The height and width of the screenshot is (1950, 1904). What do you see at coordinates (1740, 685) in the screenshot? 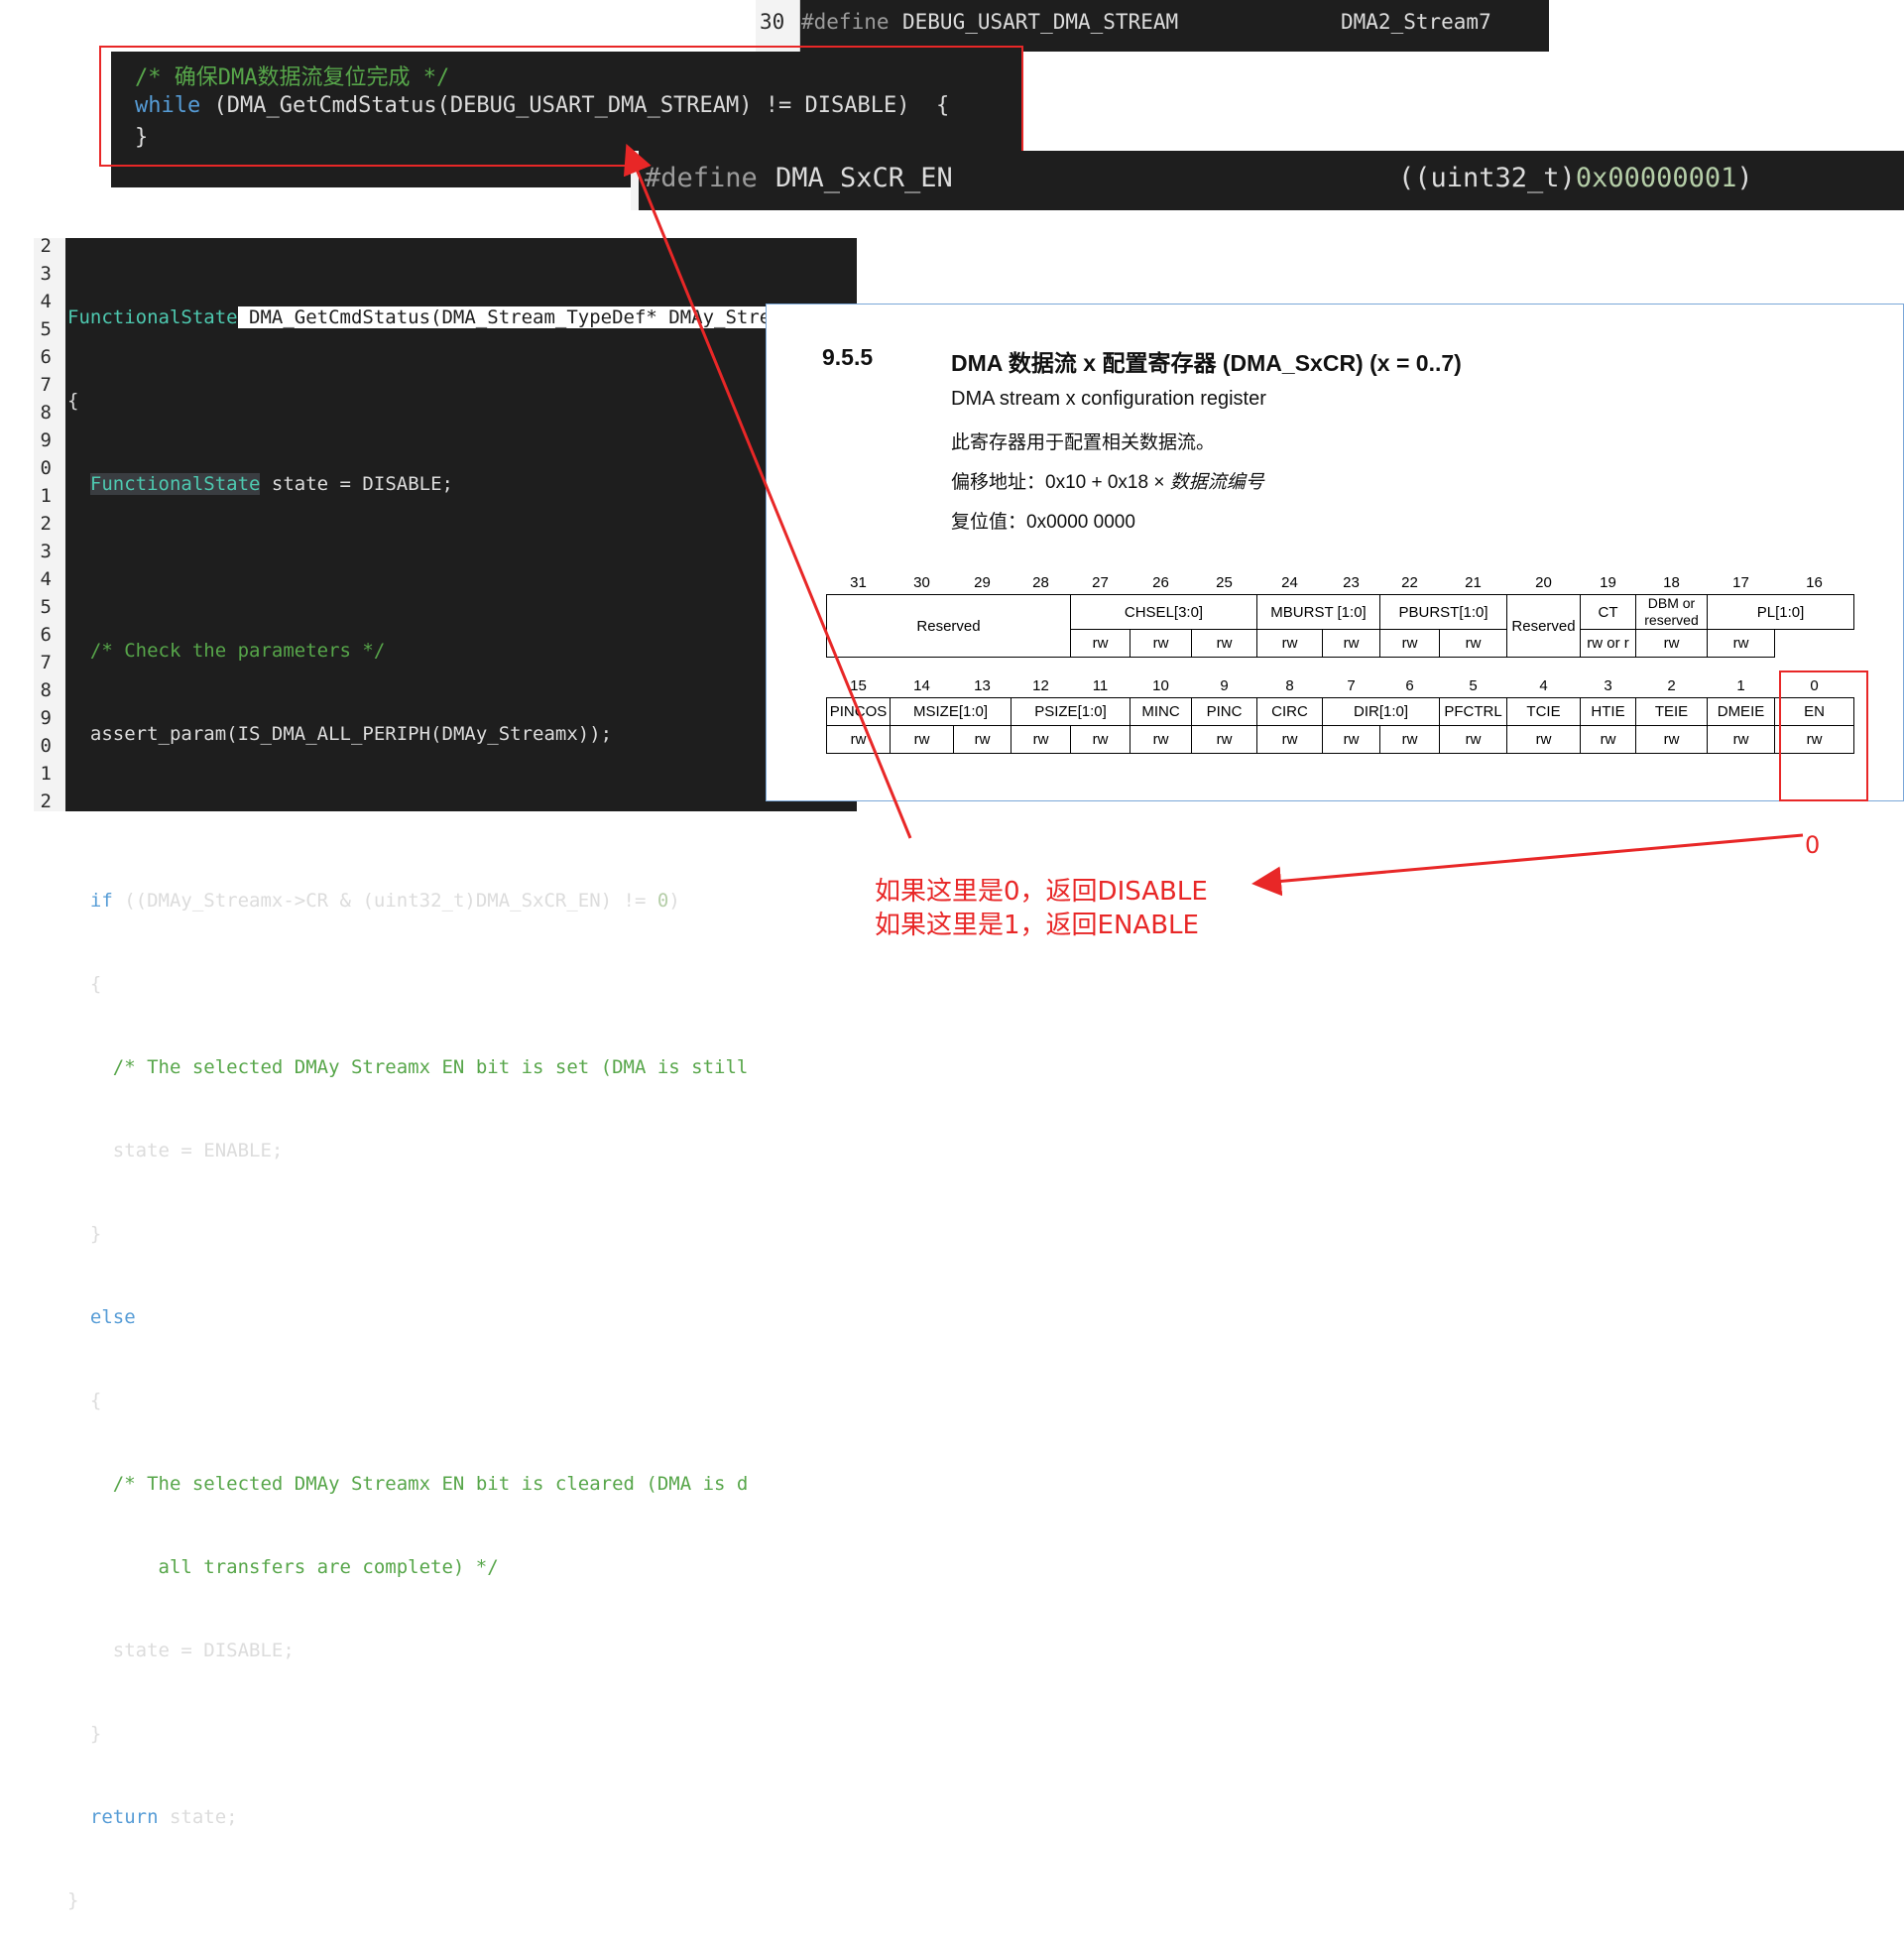
I see `bit-number: 1` at bounding box center [1740, 685].